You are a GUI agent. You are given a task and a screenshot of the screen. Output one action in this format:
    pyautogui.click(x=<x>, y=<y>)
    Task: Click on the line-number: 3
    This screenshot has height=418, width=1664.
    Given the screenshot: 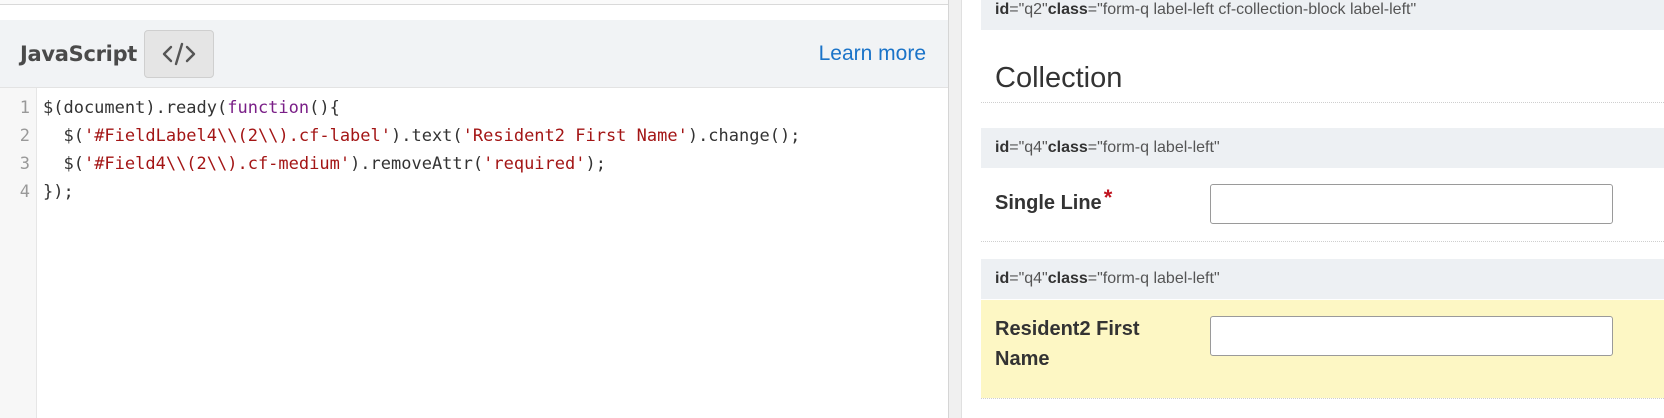 What is the action you would take?
    pyautogui.click(x=24, y=164)
    